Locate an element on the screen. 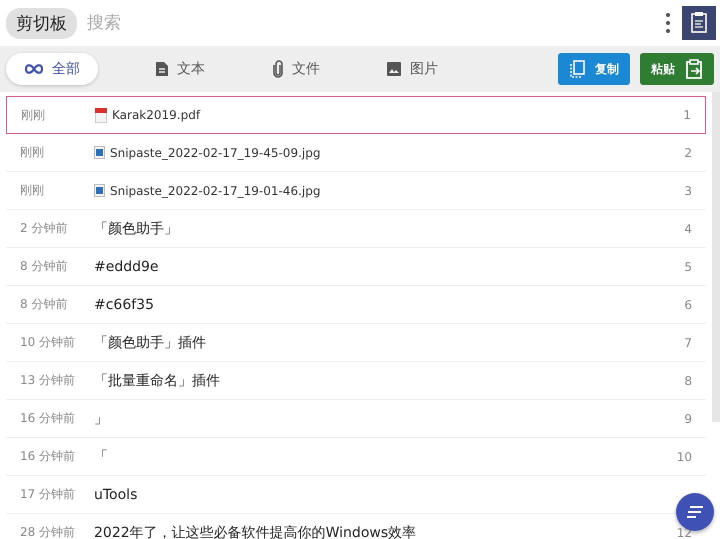 The image size is (720, 539). filter-tab: 文本 is located at coordinates (180, 69).